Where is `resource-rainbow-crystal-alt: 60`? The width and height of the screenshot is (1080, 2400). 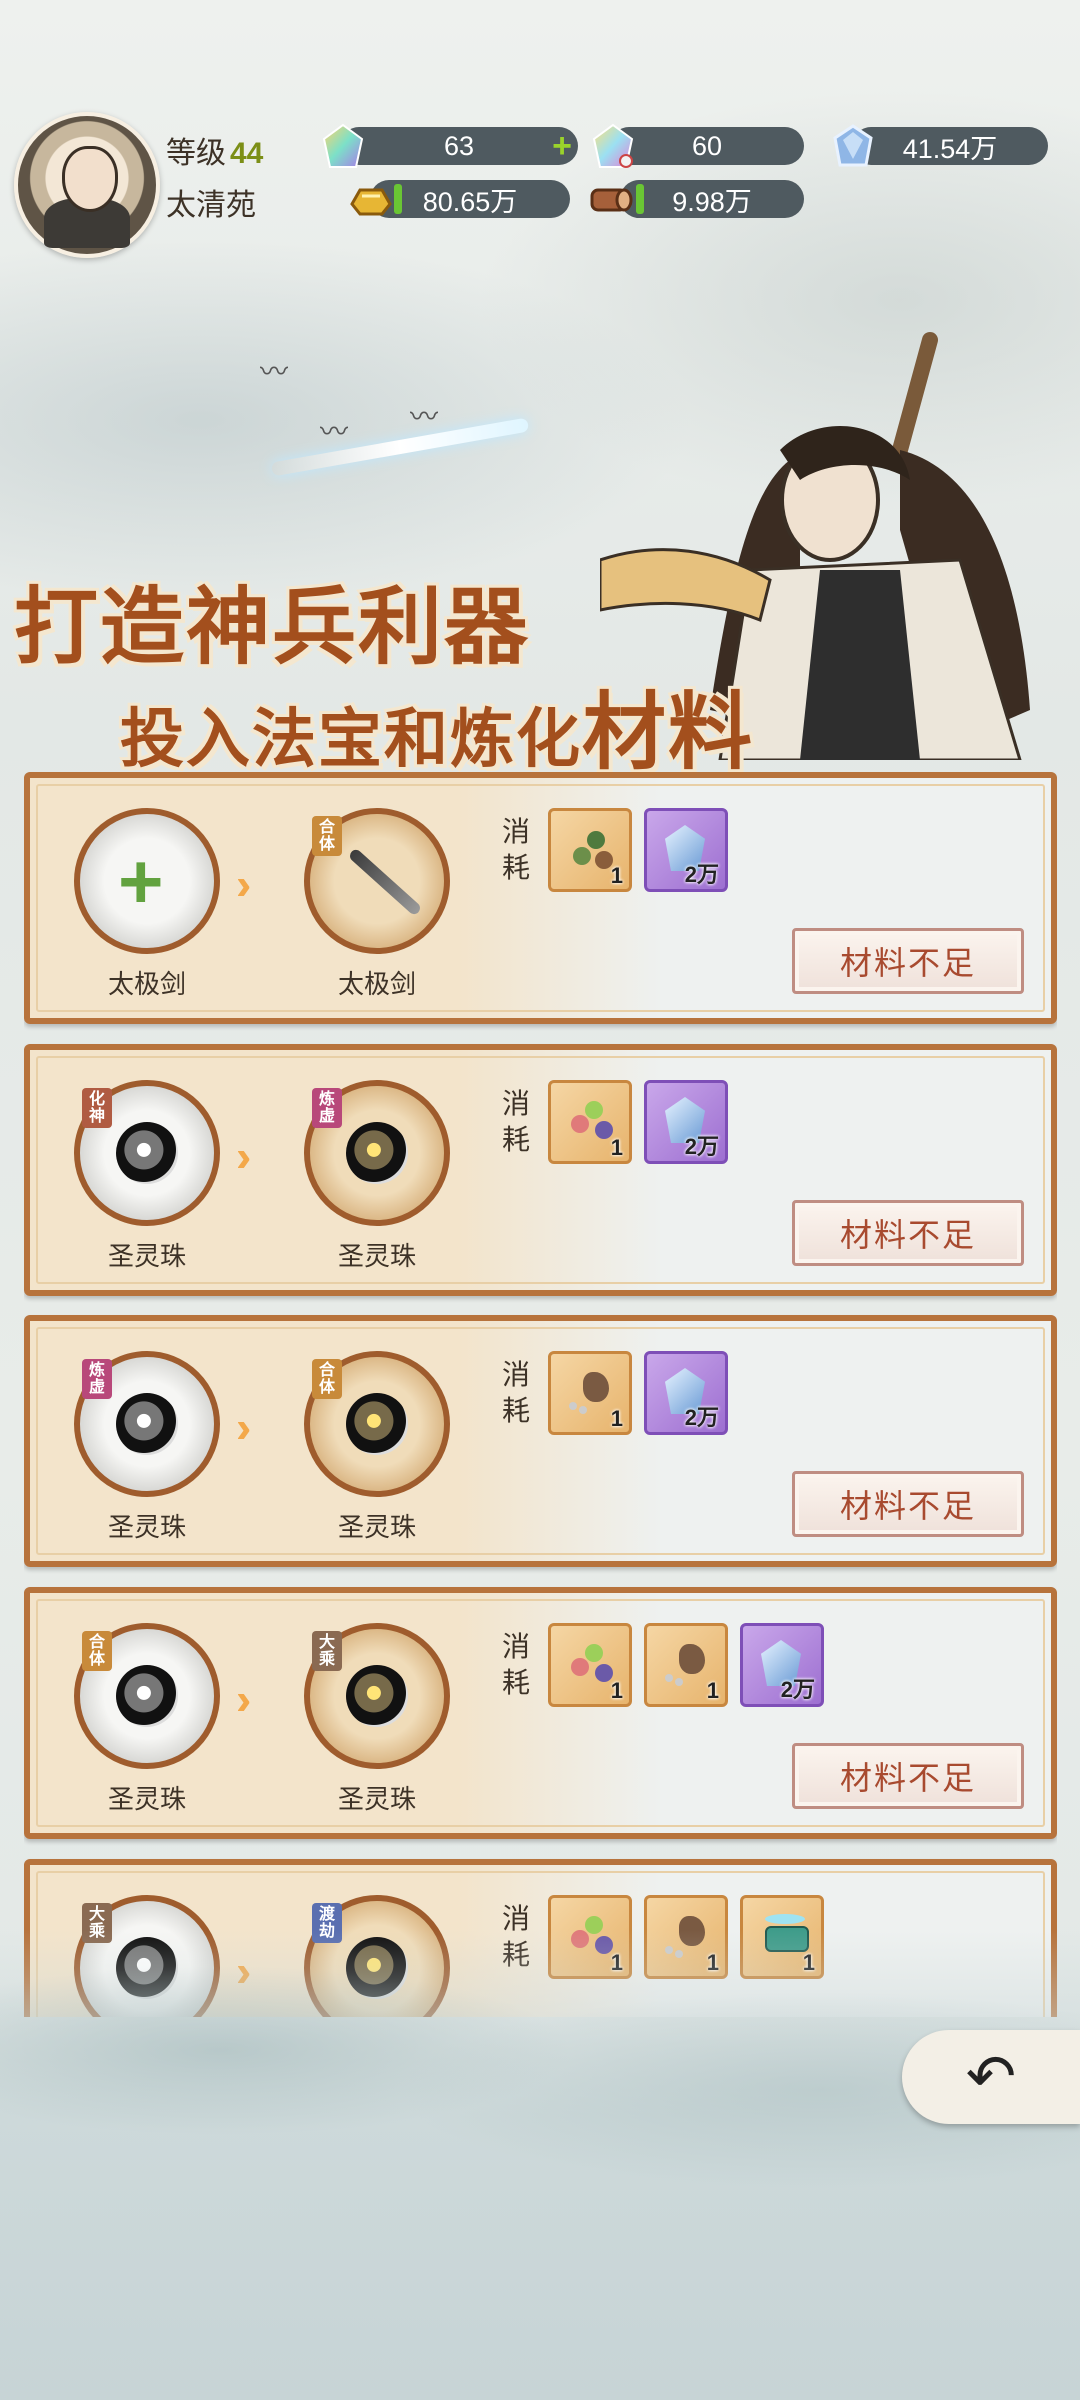
resource-rainbow-crystal-alt: 60 is located at coordinates (707, 146).